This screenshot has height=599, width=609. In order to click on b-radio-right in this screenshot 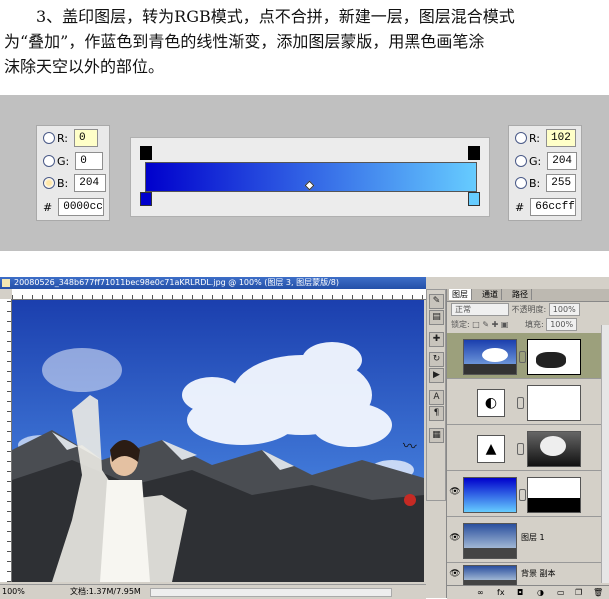, I will do `click(521, 183)`.